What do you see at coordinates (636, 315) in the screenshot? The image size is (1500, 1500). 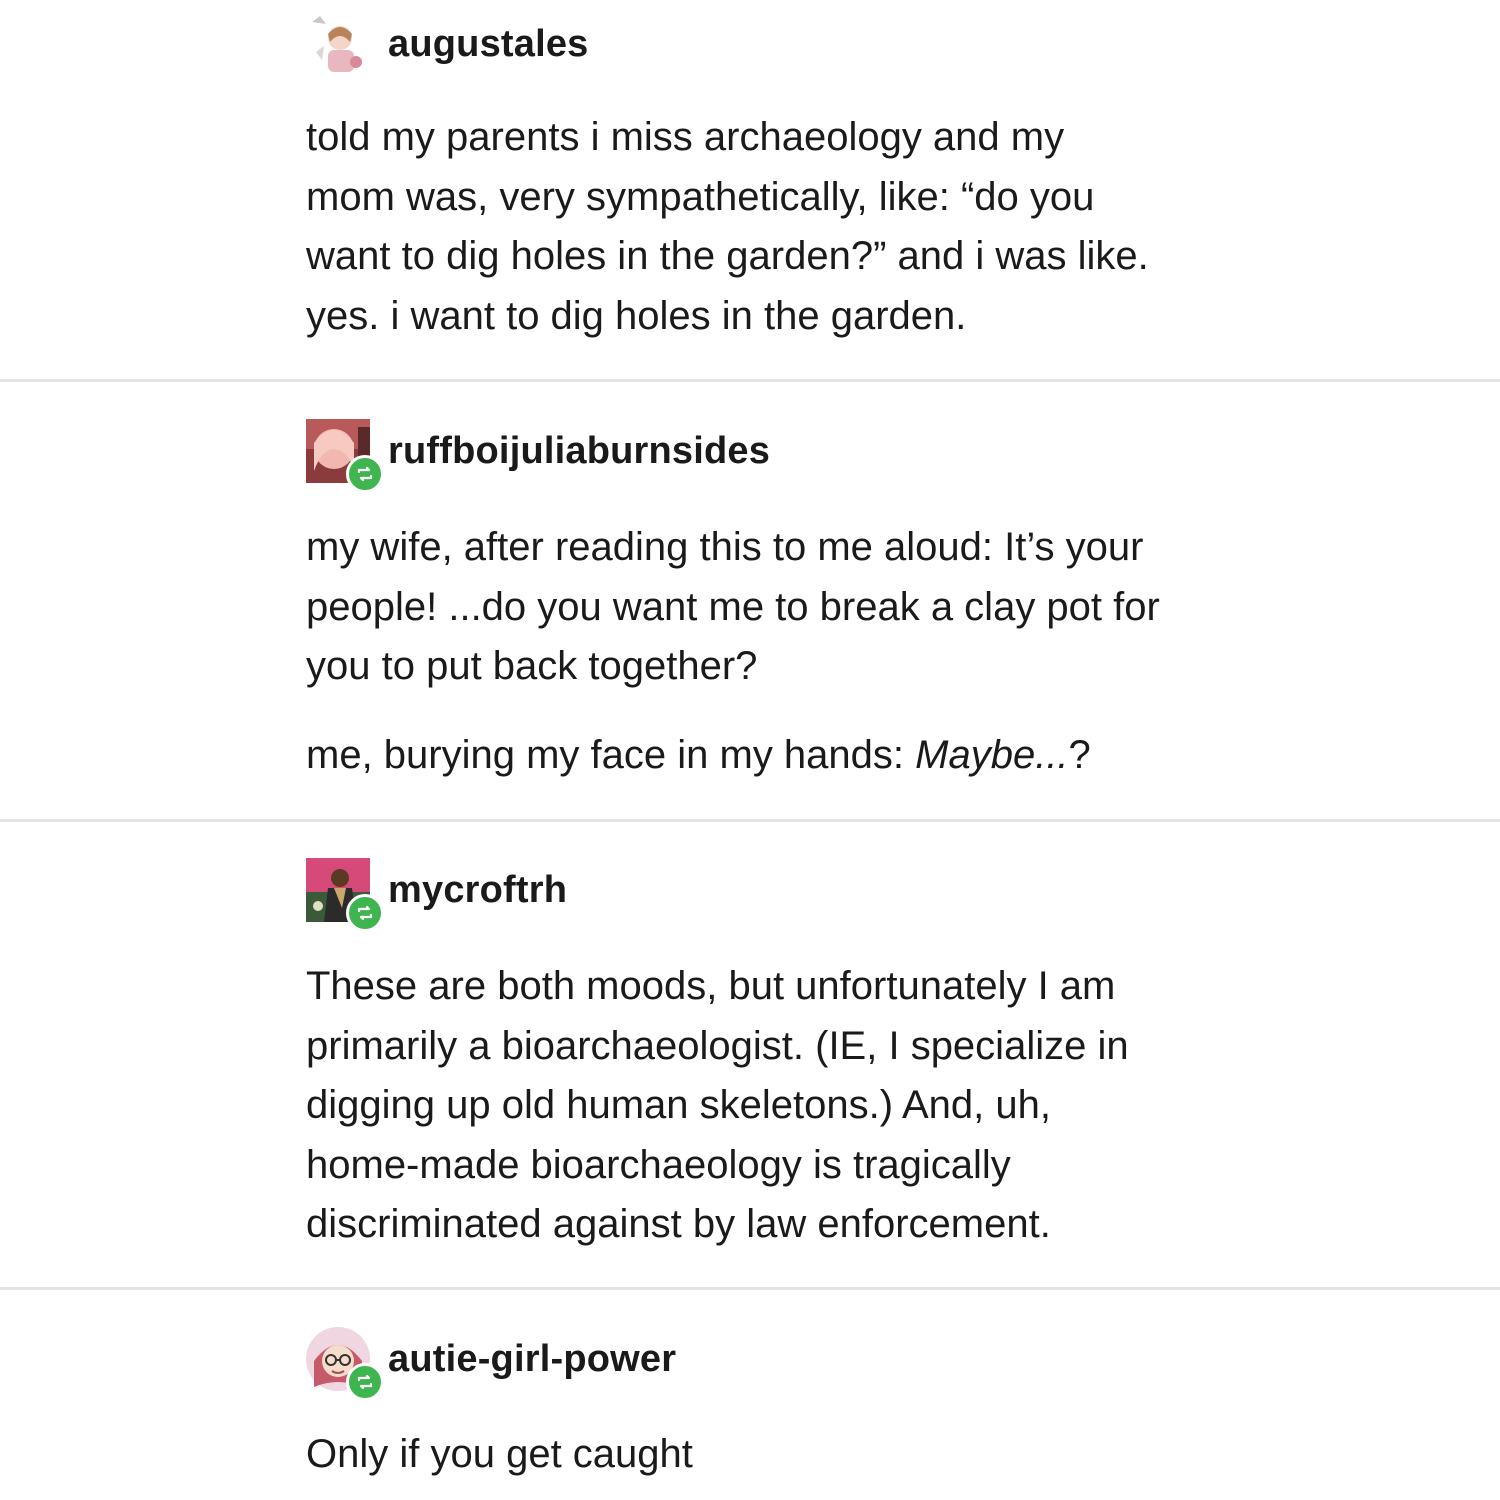 I see `text-line: yes. i want to dig holes in the garden.` at bounding box center [636, 315].